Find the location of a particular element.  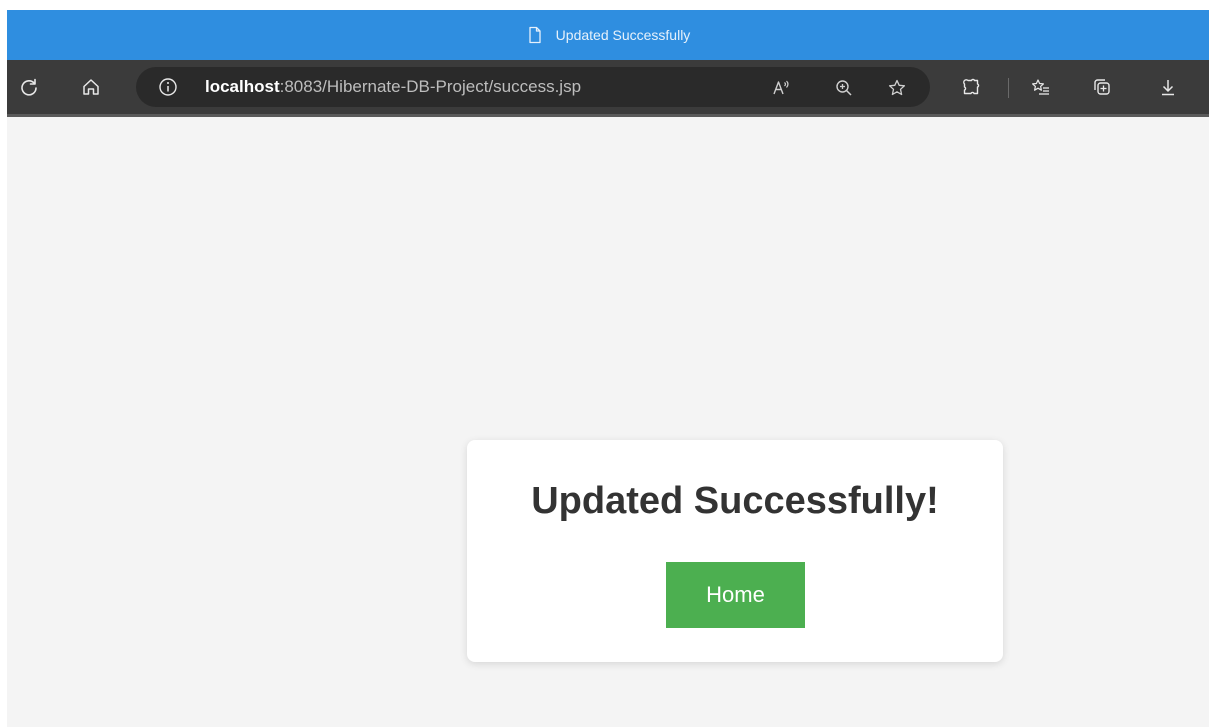

favorites-icon is located at coordinates (1041, 87).